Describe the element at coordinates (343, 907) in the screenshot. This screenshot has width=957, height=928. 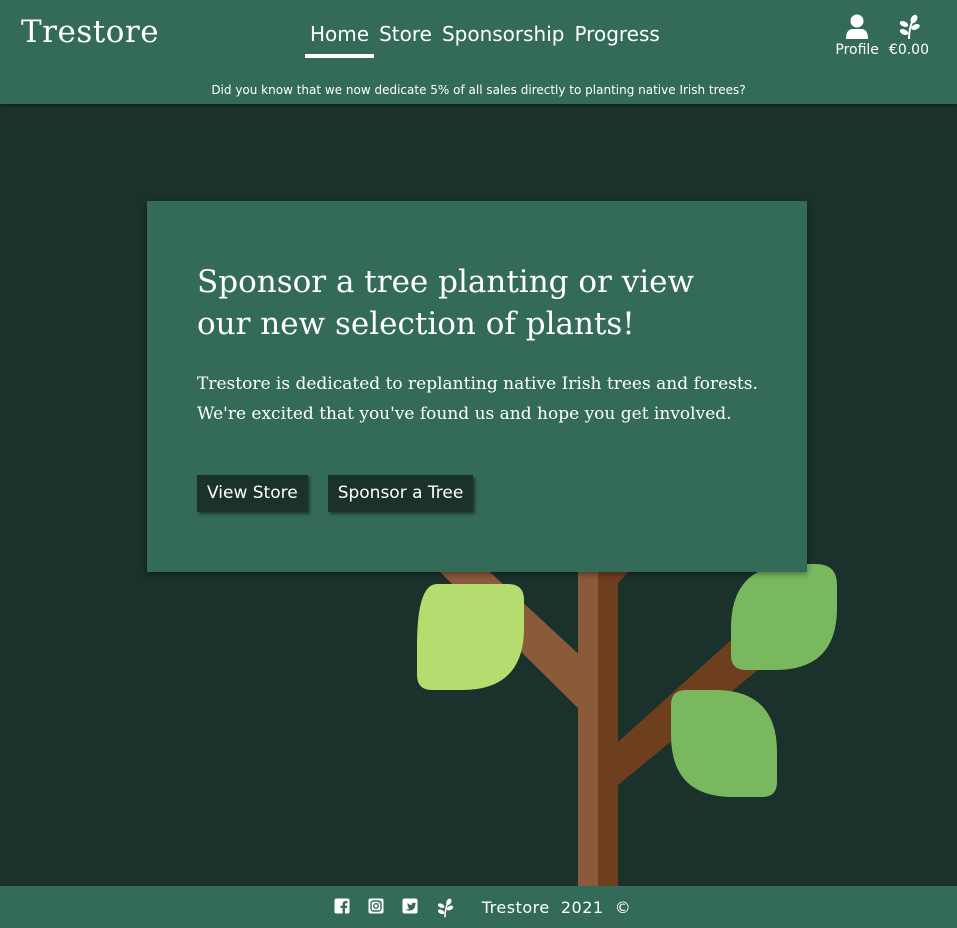
I see `facebook-icon` at that location.